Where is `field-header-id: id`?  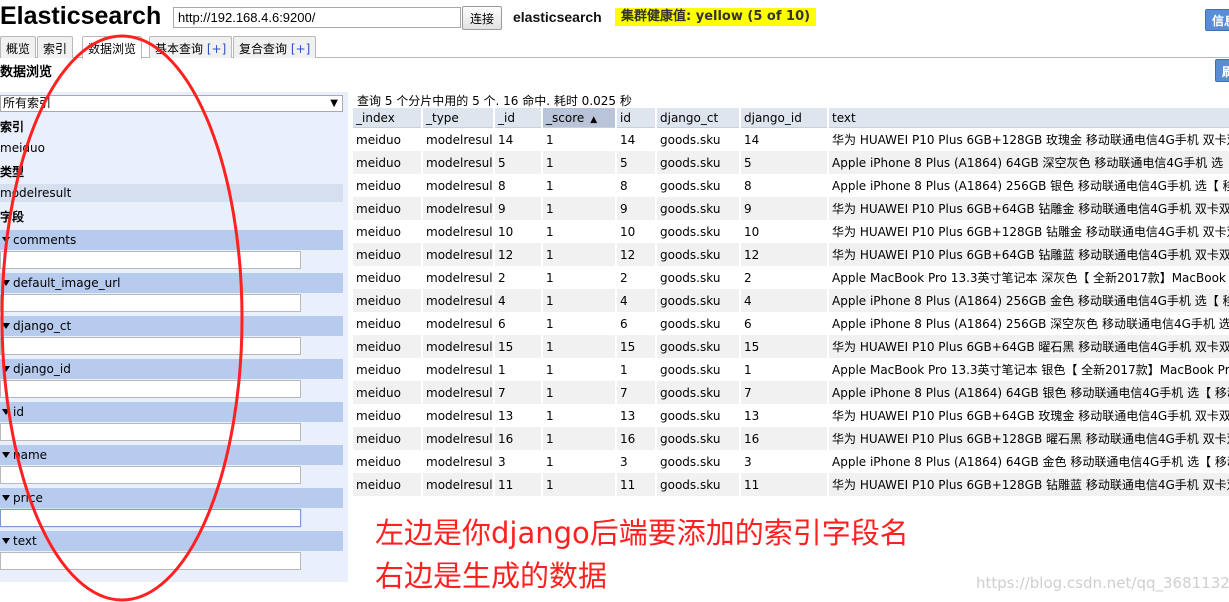
field-header-id: id is located at coordinates (171, 412).